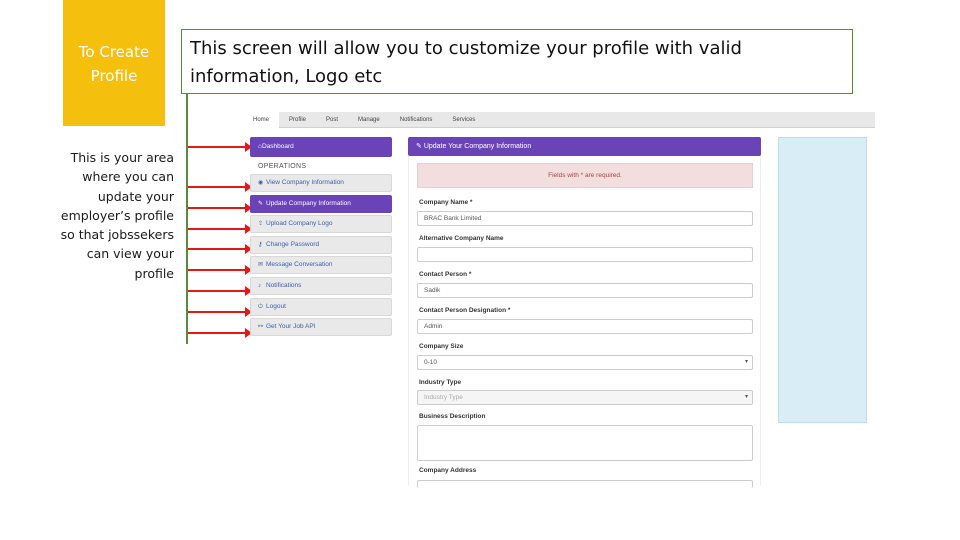 The height and width of the screenshot is (540, 960). Describe the element at coordinates (321, 147) in the screenshot. I see `sidebar-dashboard: ⌂Dashboard` at that location.